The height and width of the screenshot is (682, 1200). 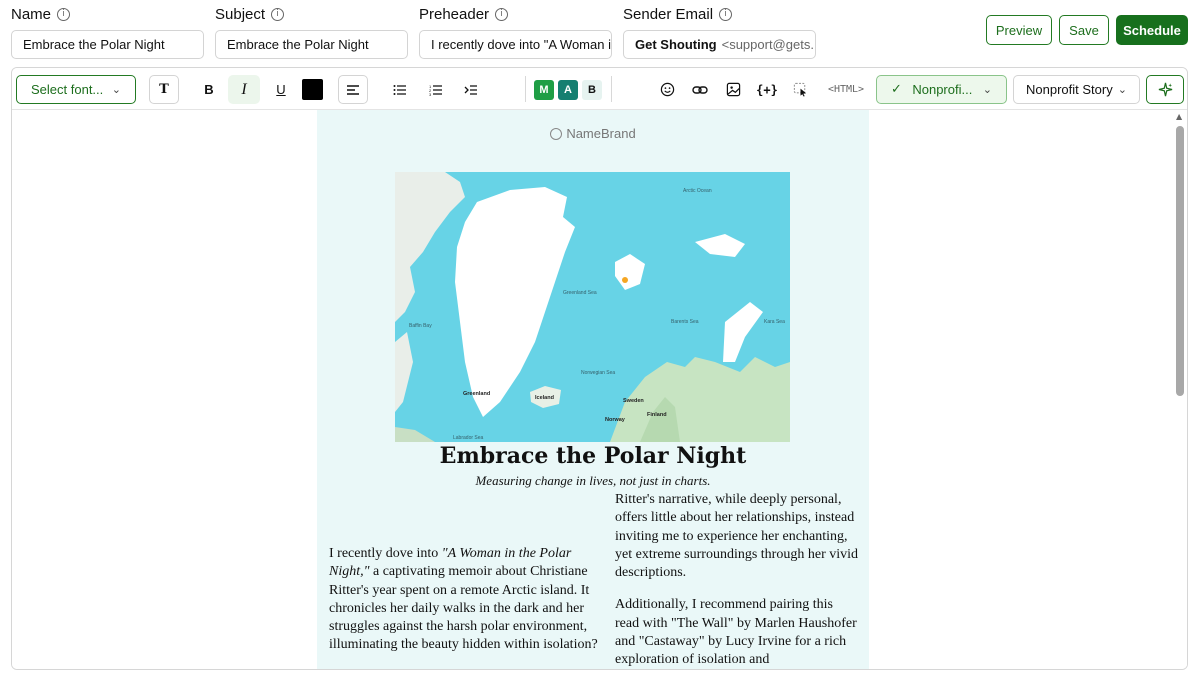 I want to click on indent-button, so click(x=471, y=89).